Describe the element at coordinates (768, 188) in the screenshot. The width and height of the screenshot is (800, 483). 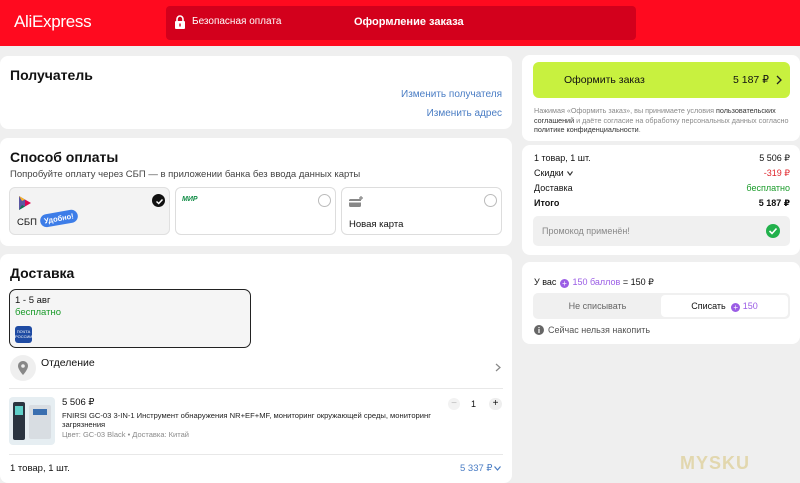
I see `summary-delivery-value: бесплатно` at that location.